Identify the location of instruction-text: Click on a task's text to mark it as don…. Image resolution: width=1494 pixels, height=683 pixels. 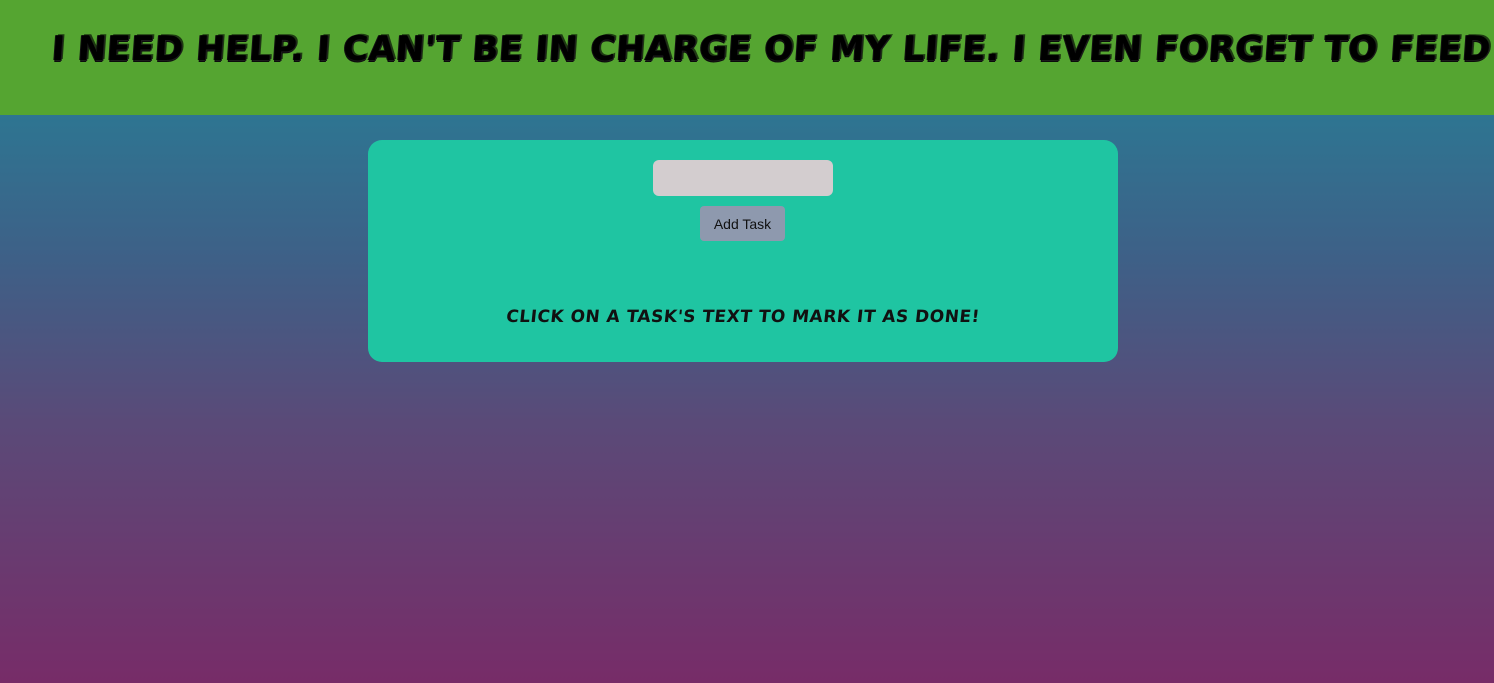
(743, 317).